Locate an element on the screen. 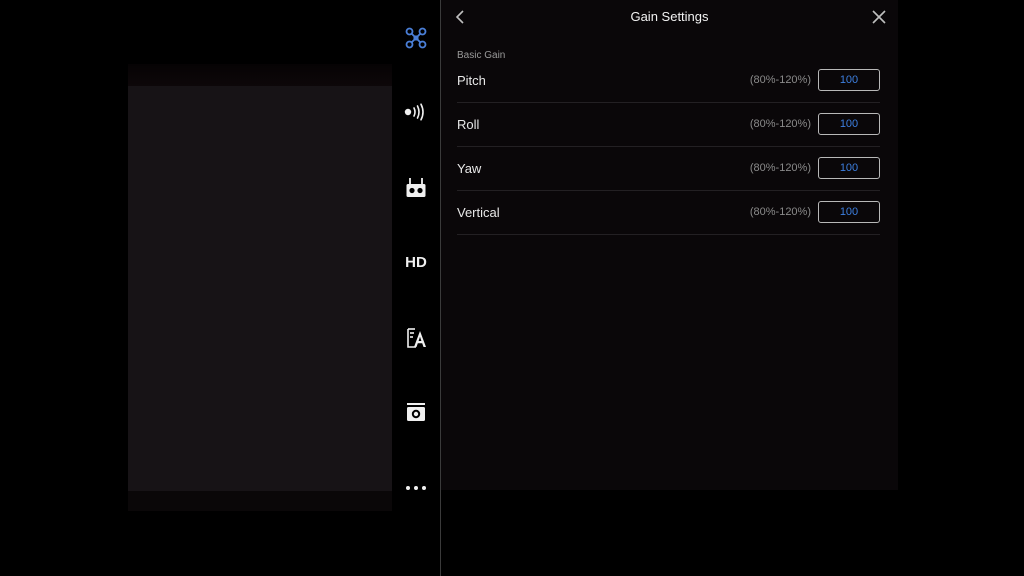  settings-sidebar: HD is located at coordinates (416, 288).